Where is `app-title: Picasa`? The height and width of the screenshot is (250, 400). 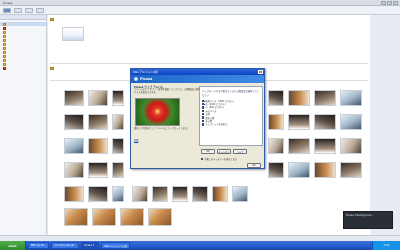 app-title: Picasa is located at coordinates (8, 2).